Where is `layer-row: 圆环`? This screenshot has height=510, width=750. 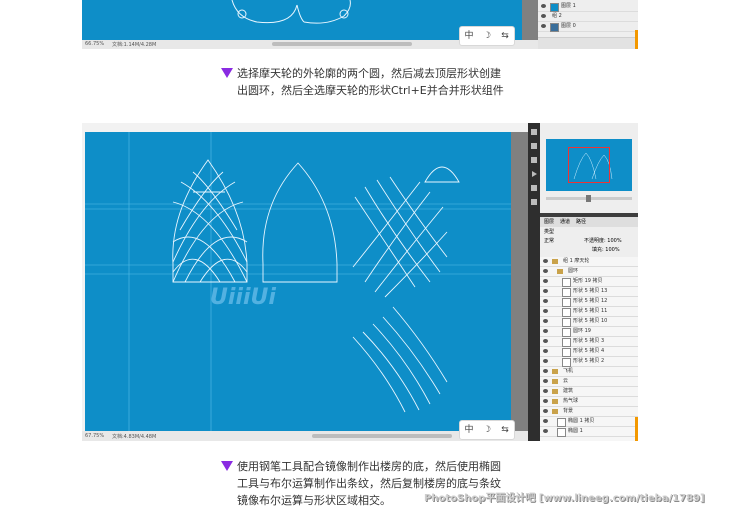
layer-row: 圆环 is located at coordinates (589, 272).